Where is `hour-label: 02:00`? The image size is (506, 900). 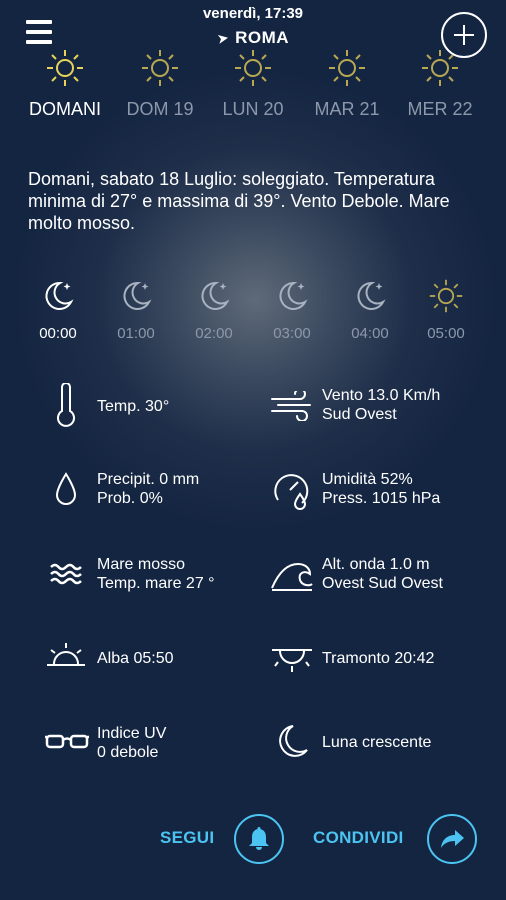 hour-label: 02:00 is located at coordinates (214, 333).